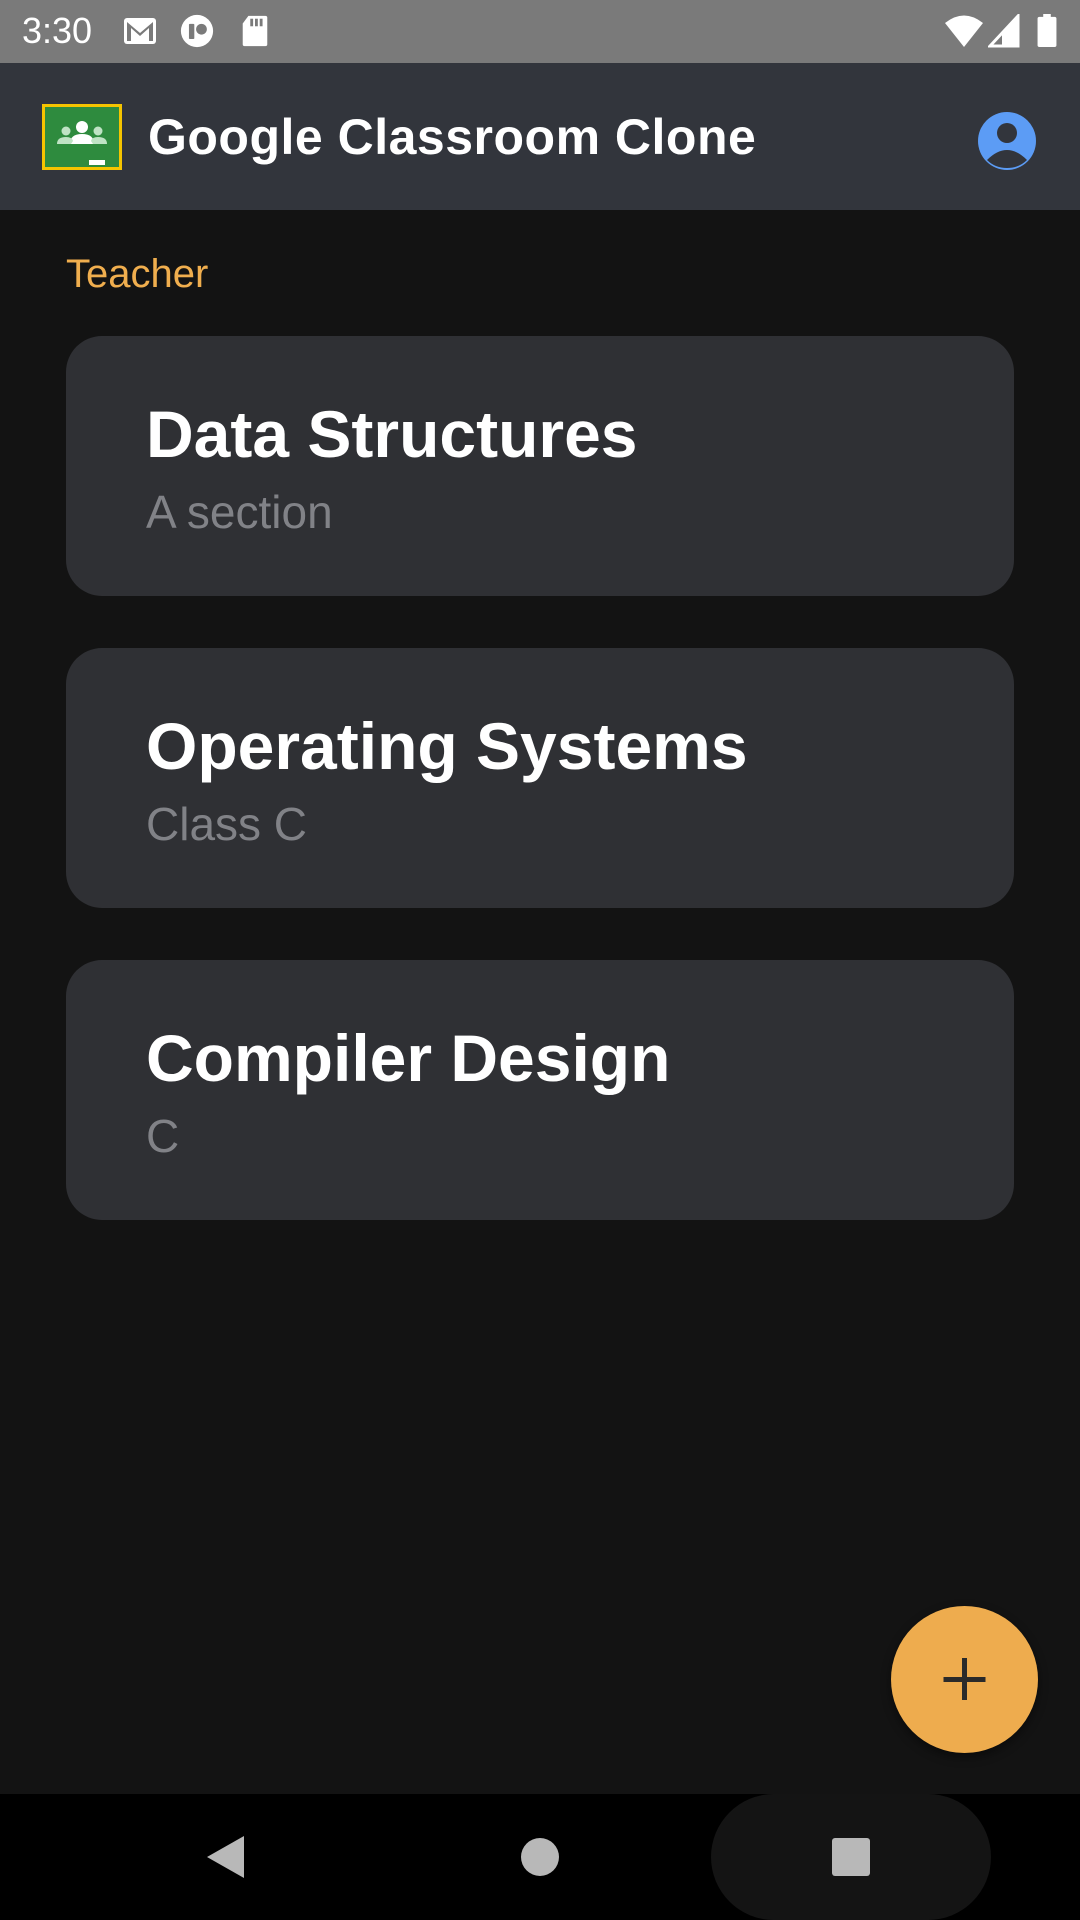 The width and height of the screenshot is (1080, 1920). I want to click on class-card: Data Structures A section, so click(540, 466).